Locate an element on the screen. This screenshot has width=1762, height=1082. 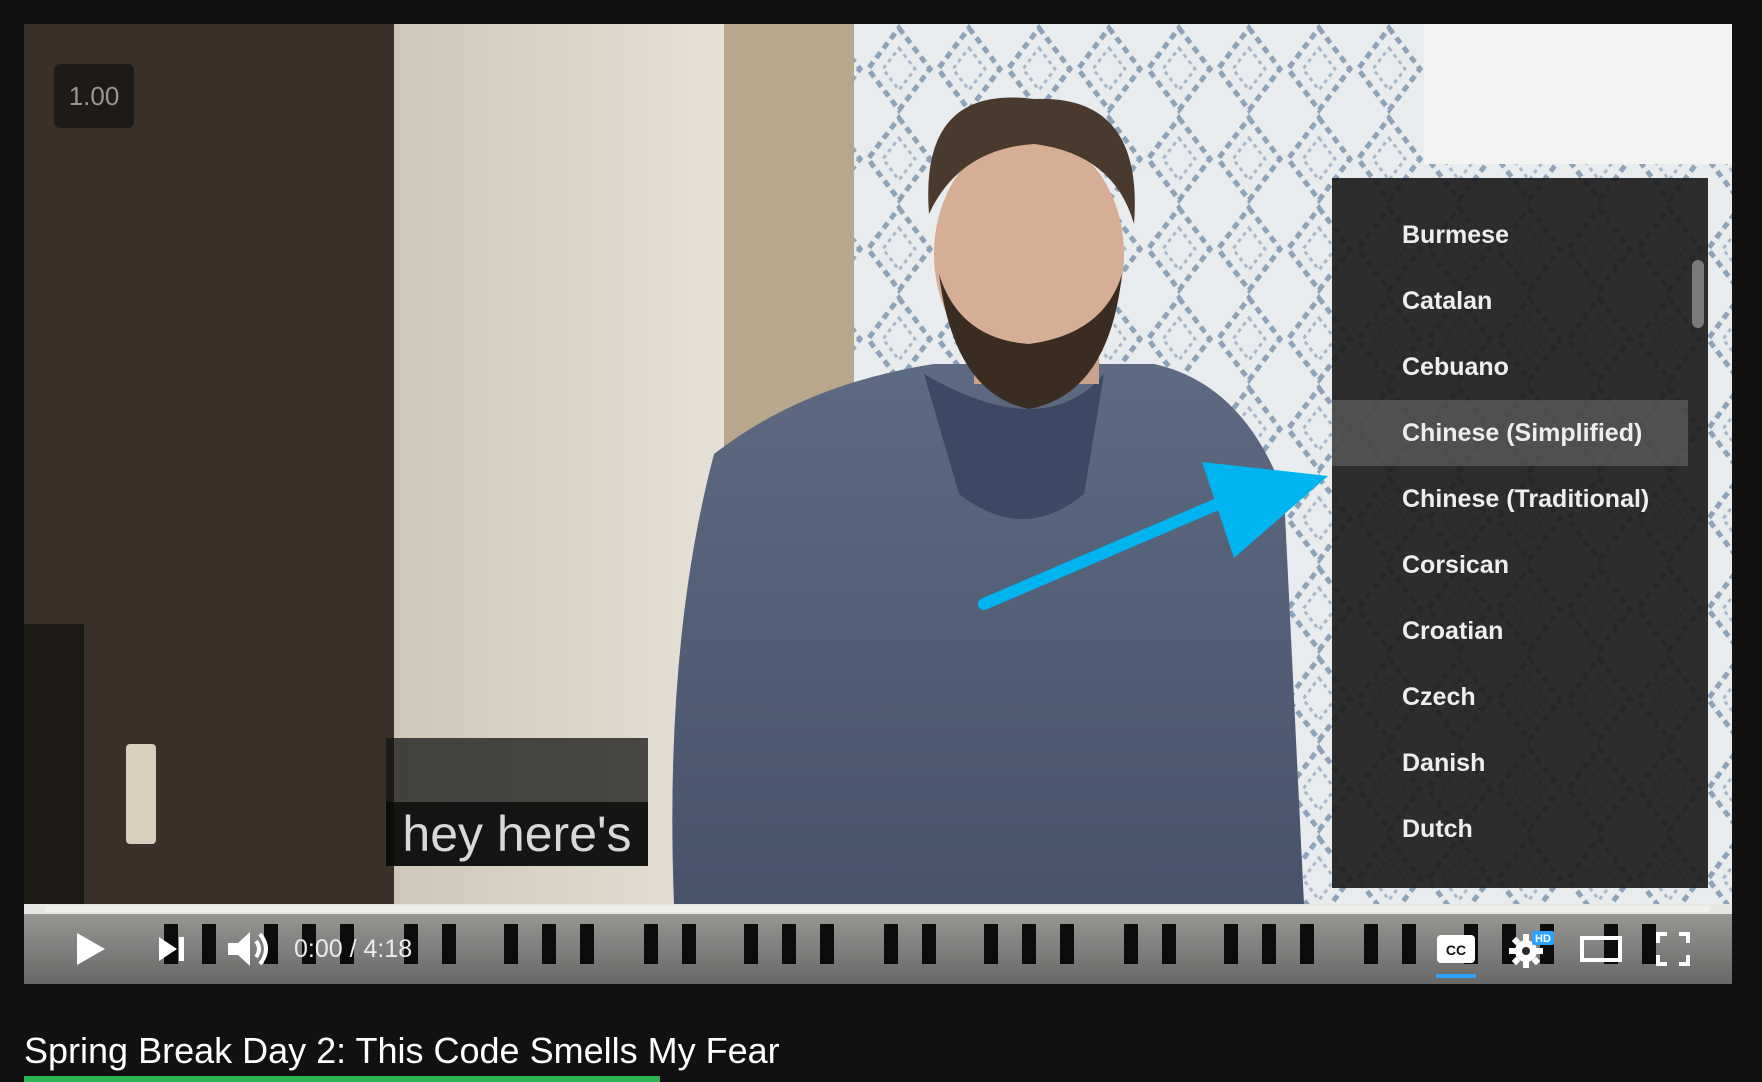
volume-button is located at coordinates (249, 949).